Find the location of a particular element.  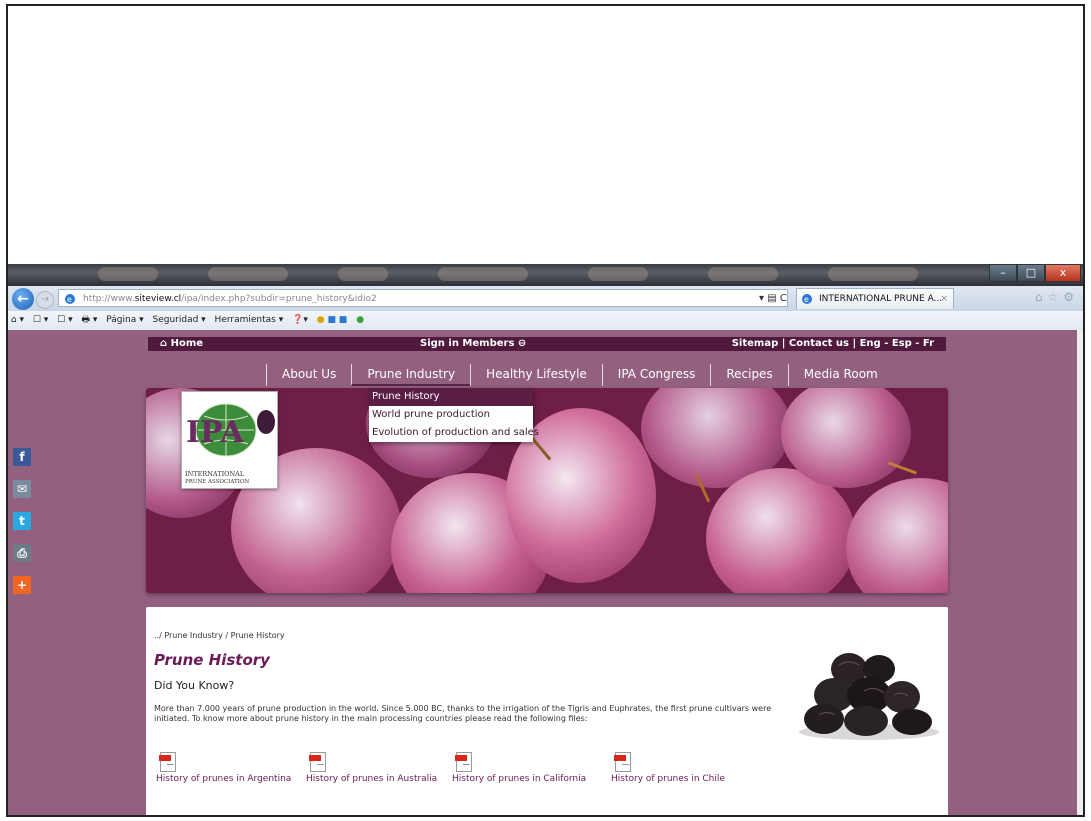

nav-healthy-lifestyle: Healthy Lifestyle is located at coordinates (536, 375).